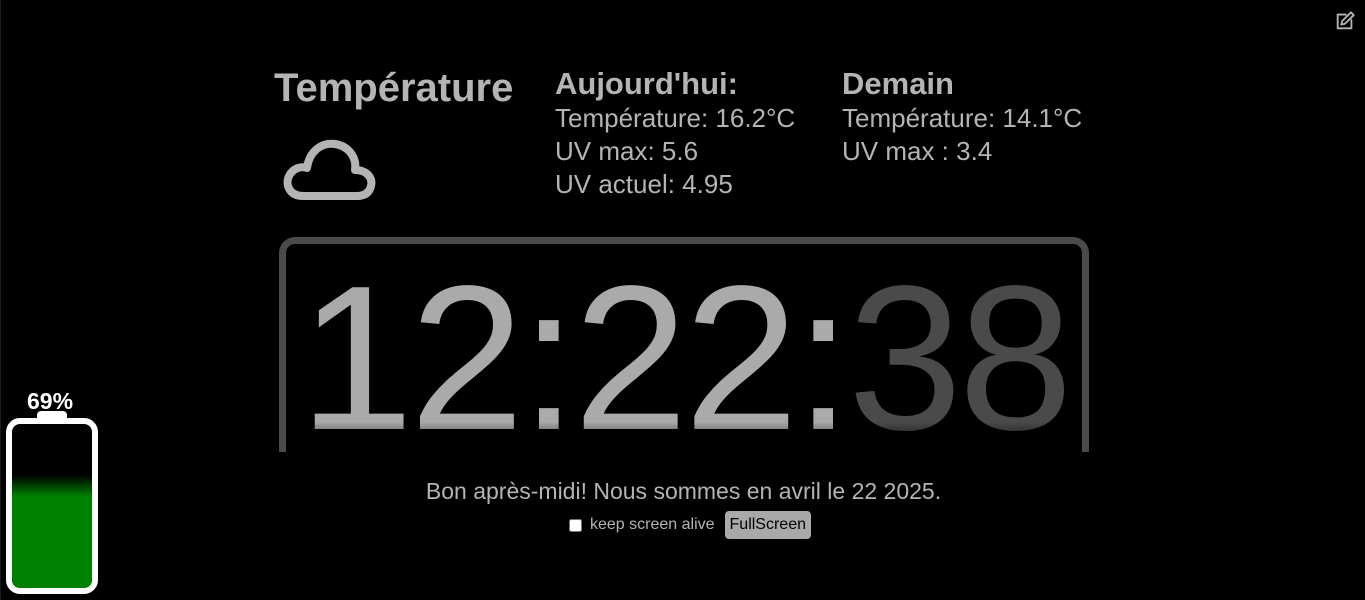 This screenshot has width=1365, height=600. What do you see at coordinates (652, 525) in the screenshot?
I see `keep-screen-alive-label: keep screen alive` at bounding box center [652, 525].